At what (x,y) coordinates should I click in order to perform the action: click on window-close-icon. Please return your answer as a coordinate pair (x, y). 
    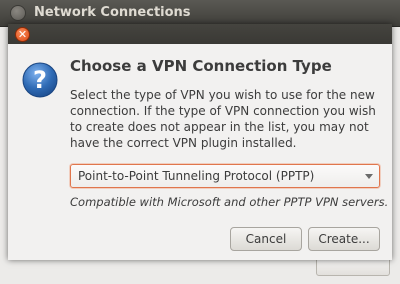
    Looking at the image, I should click on (18, 13).